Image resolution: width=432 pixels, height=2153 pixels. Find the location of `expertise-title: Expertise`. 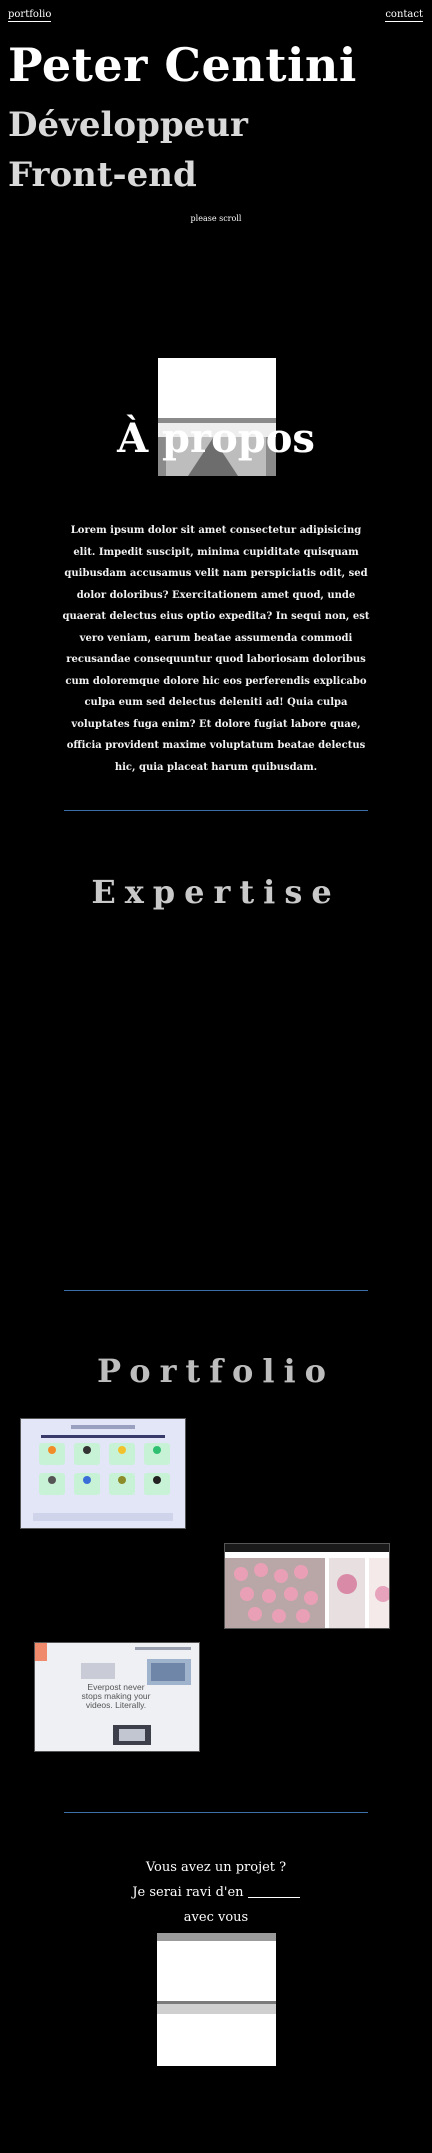

expertise-title: Expertise is located at coordinates (216, 892).